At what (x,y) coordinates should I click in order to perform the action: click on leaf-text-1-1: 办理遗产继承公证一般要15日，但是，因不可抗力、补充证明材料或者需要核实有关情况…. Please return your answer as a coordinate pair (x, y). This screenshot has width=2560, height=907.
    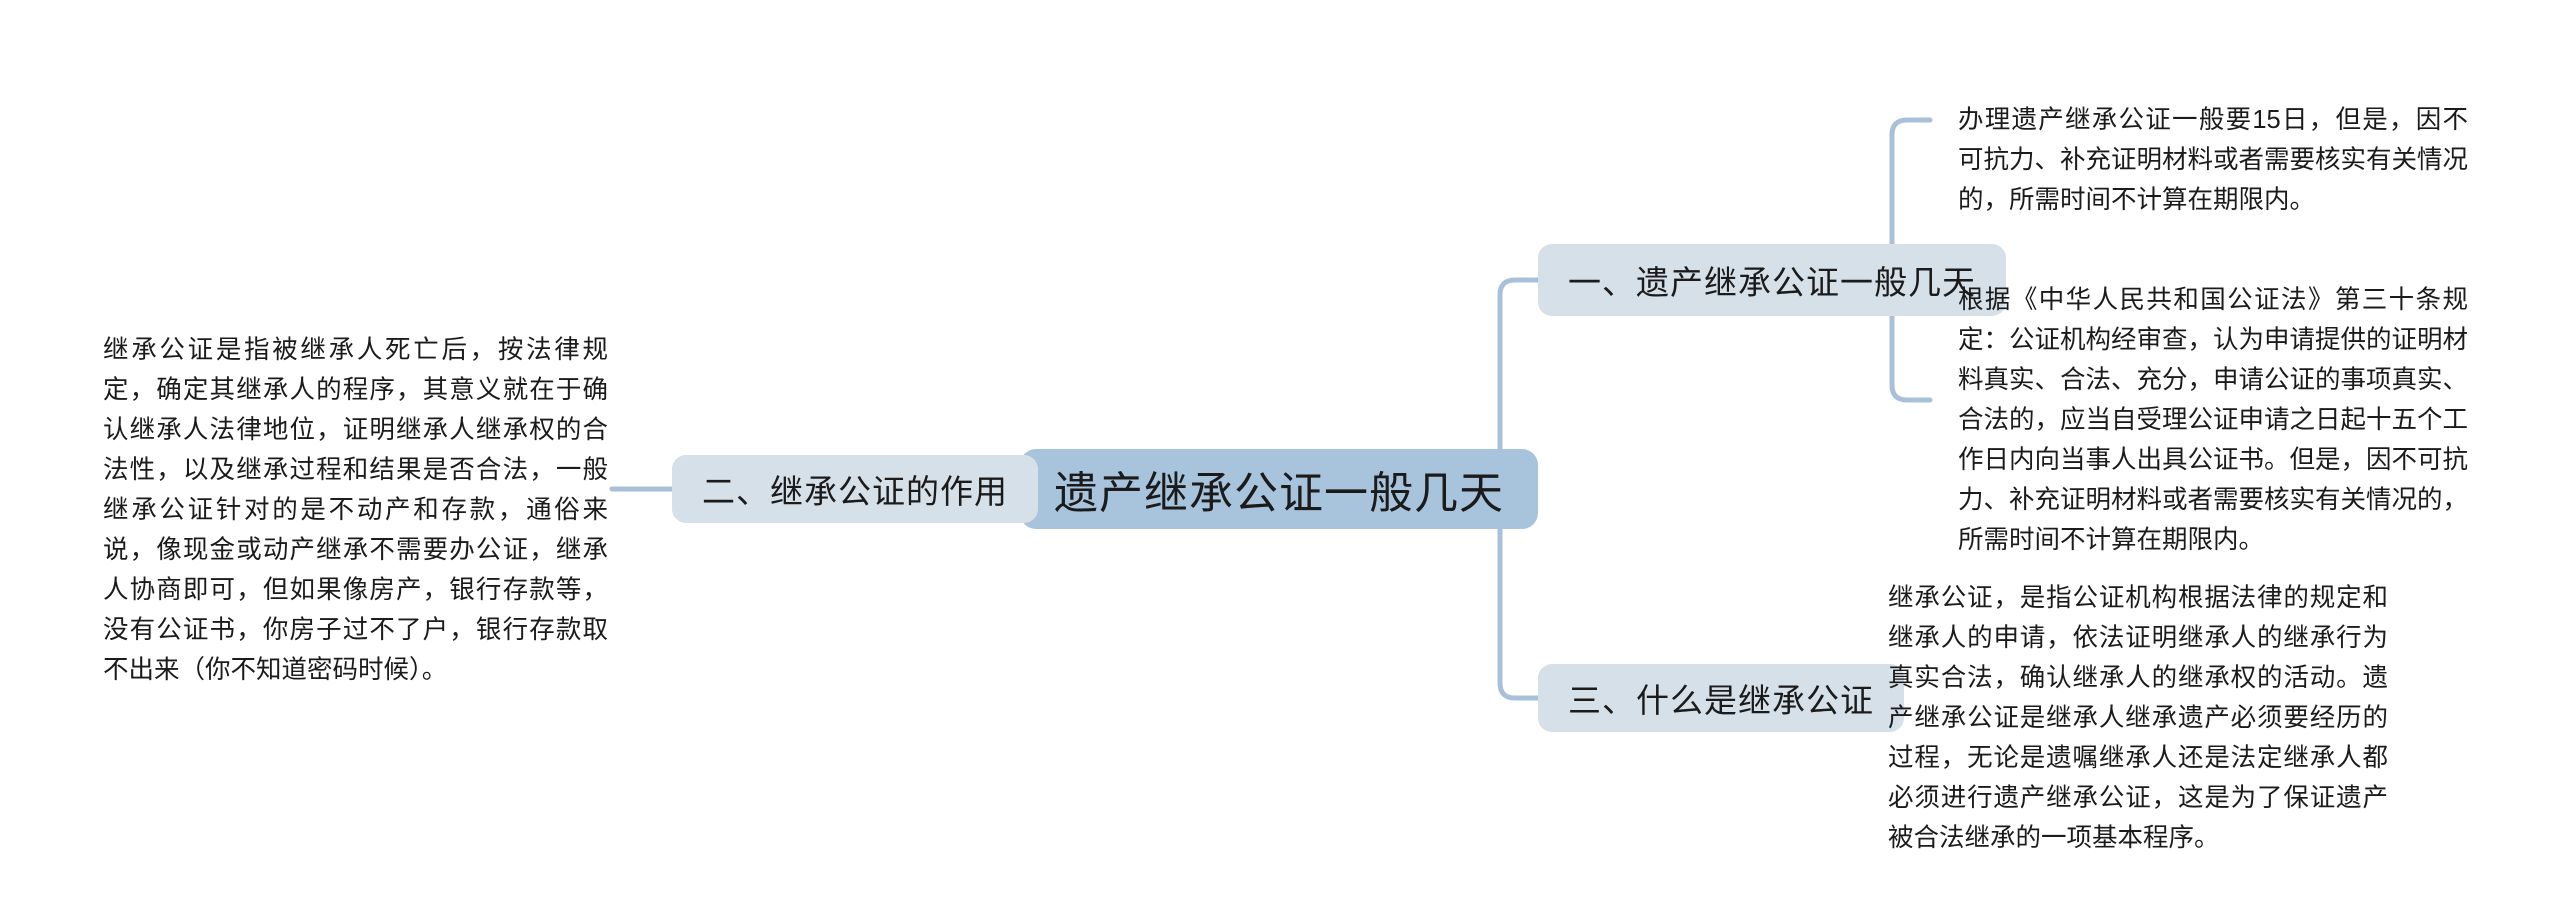
    Looking at the image, I should click on (2213, 160).